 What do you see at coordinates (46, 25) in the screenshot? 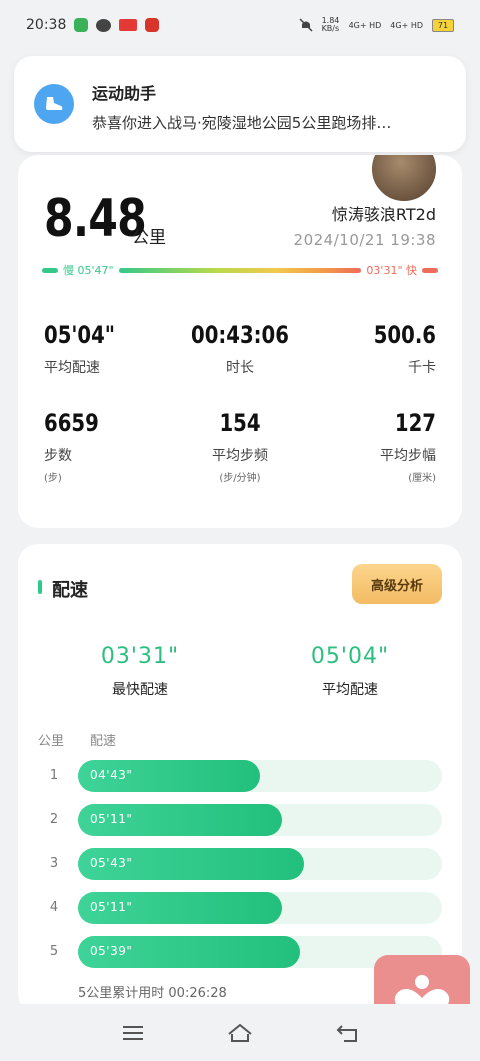
I see `status-time: 20:38` at bounding box center [46, 25].